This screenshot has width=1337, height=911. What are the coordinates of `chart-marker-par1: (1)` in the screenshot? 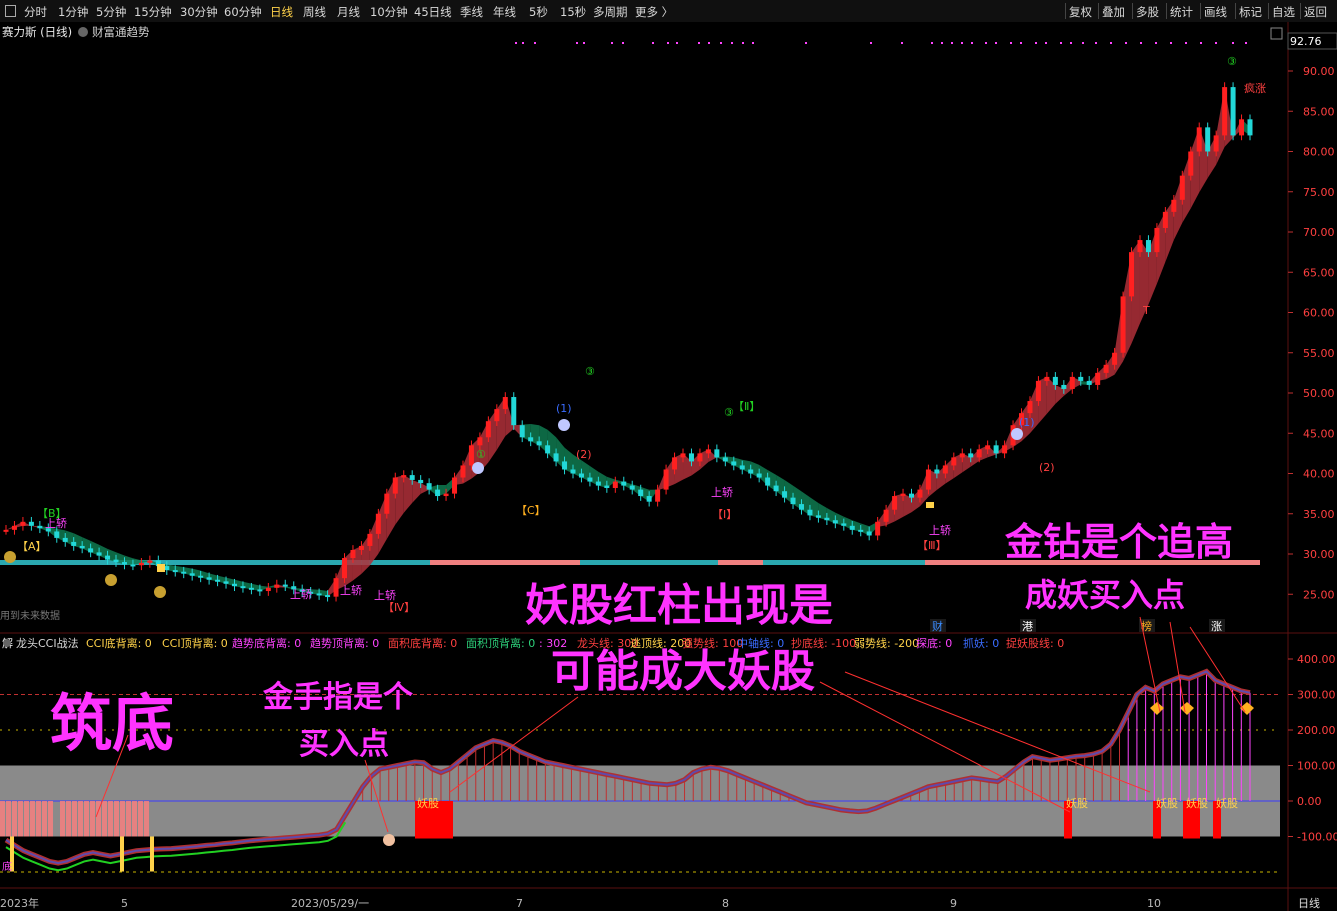 It's located at (1027, 422).